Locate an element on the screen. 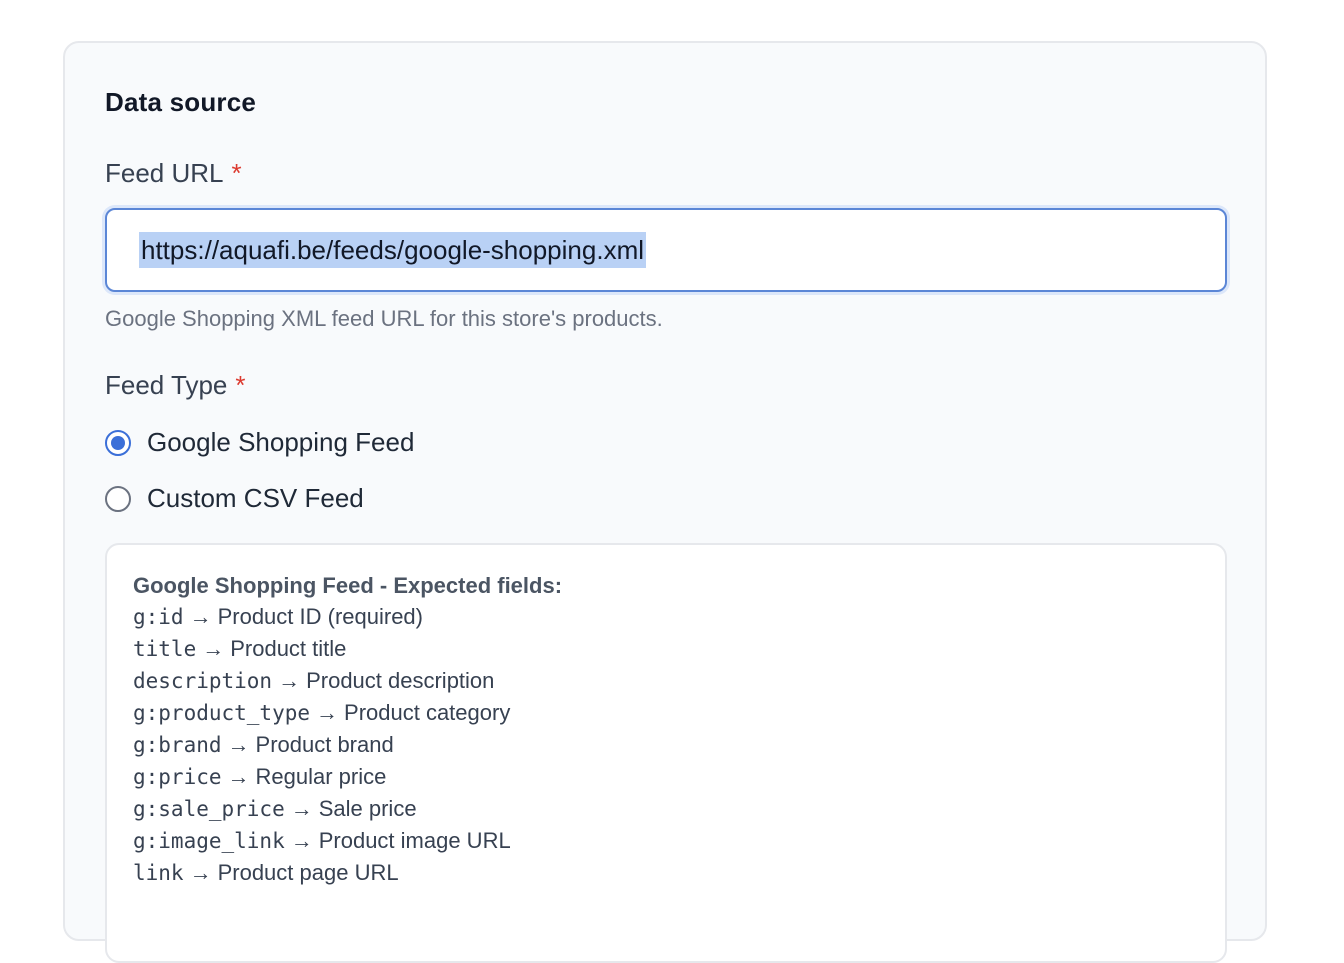  field-description: Product ID (required) is located at coordinates (320, 616).